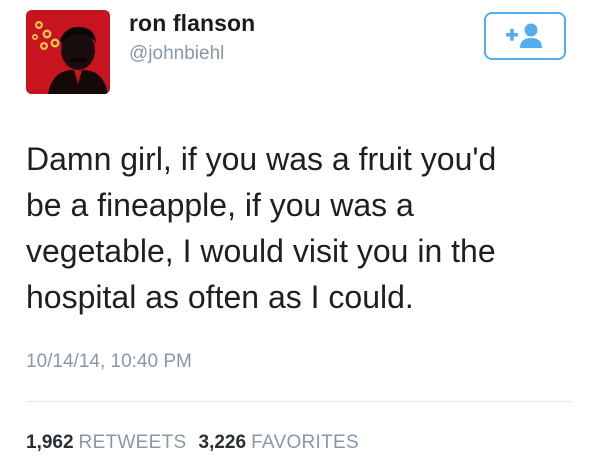 This screenshot has width=594, height=463. Describe the element at coordinates (109, 362) in the screenshot. I see `tweet-timestamp: 10/14/14, 10:40 PM` at that location.